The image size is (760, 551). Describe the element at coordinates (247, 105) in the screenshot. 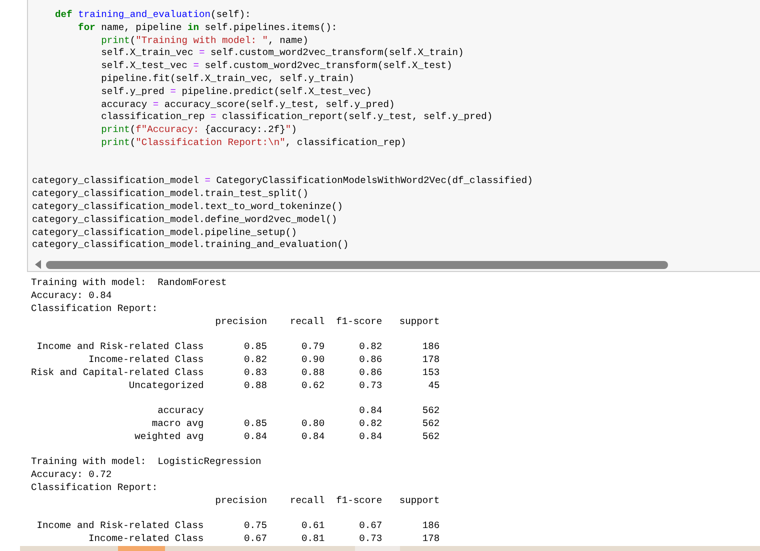

I see `code-line: accuracy = accuracy_score(self.y_test, self.y_pred)` at that location.